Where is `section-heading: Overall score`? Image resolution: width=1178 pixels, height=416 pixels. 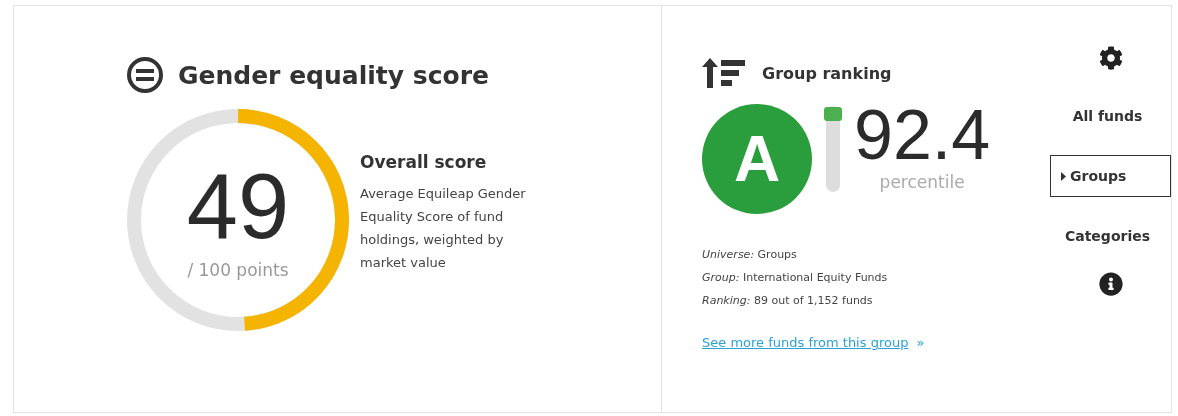 section-heading: Overall score is located at coordinates (424, 162).